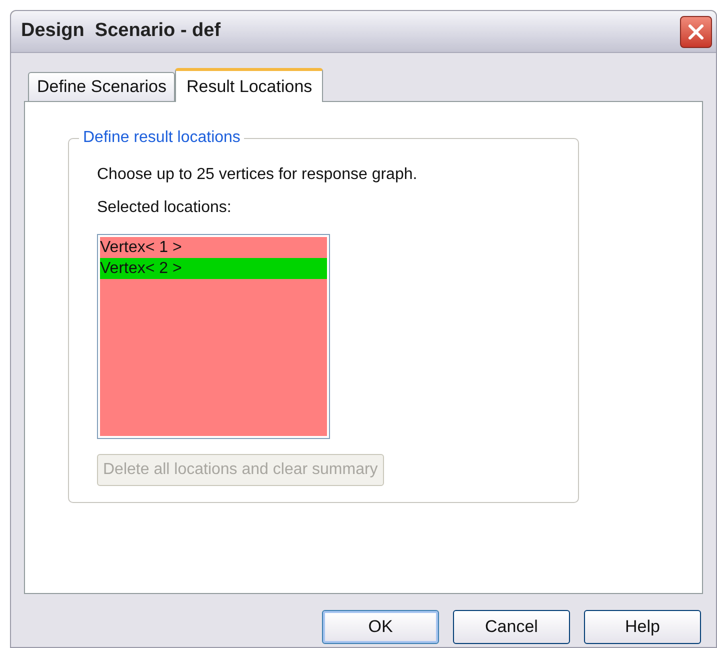  What do you see at coordinates (642, 627) in the screenshot?
I see `dialog-button: Help` at bounding box center [642, 627].